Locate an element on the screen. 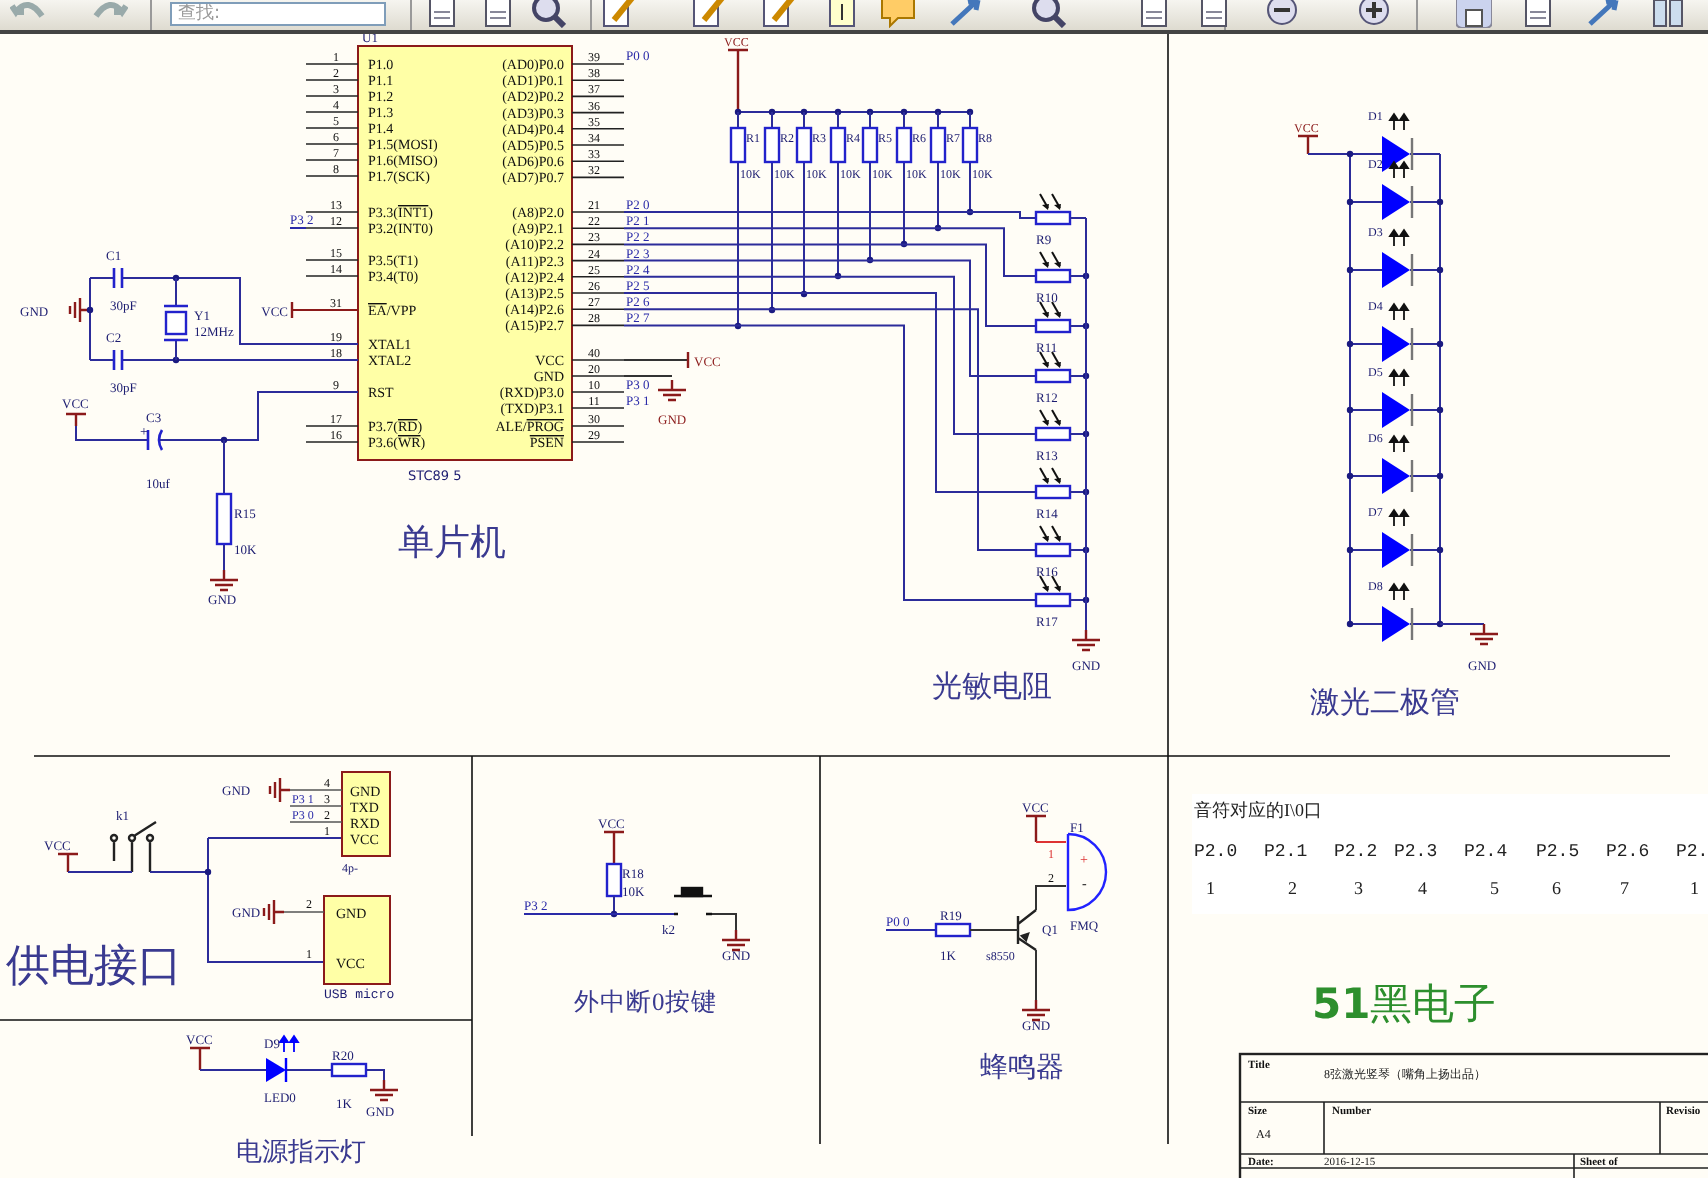 This screenshot has height=1178, width=1708. note-icon is located at coordinates (842, 14).